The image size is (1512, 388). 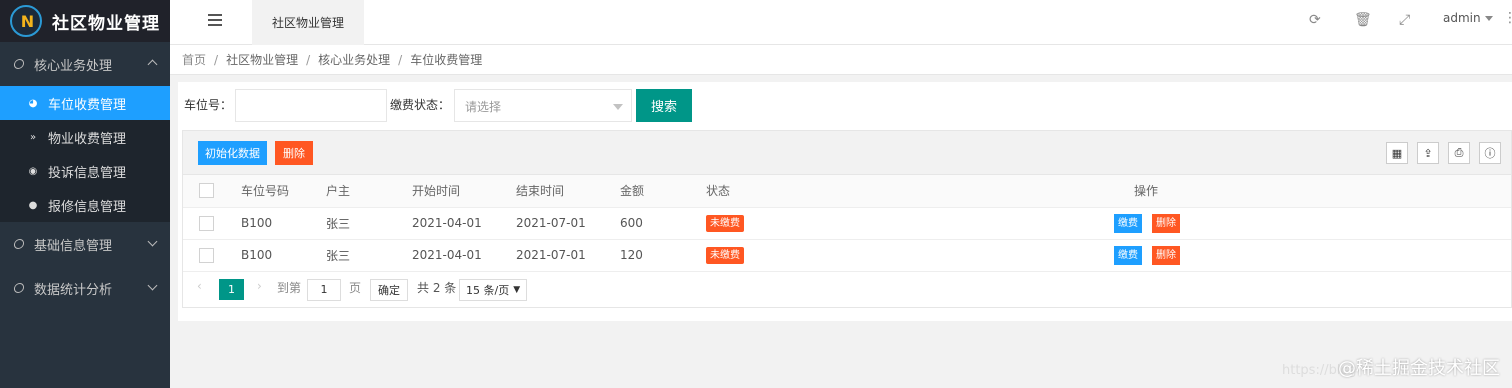 I want to click on logo-area: N 社区物业管理, so click(x=85, y=21).